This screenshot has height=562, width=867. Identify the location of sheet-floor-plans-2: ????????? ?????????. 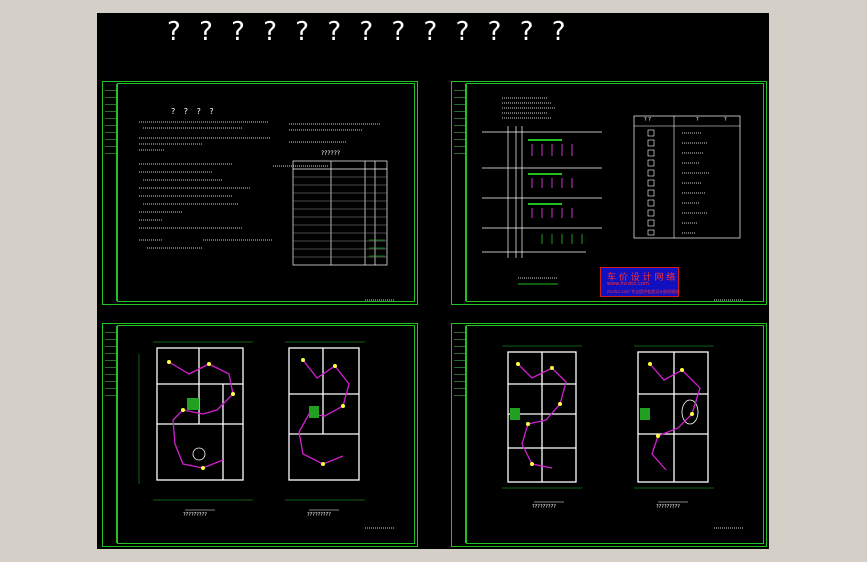
(609, 435).